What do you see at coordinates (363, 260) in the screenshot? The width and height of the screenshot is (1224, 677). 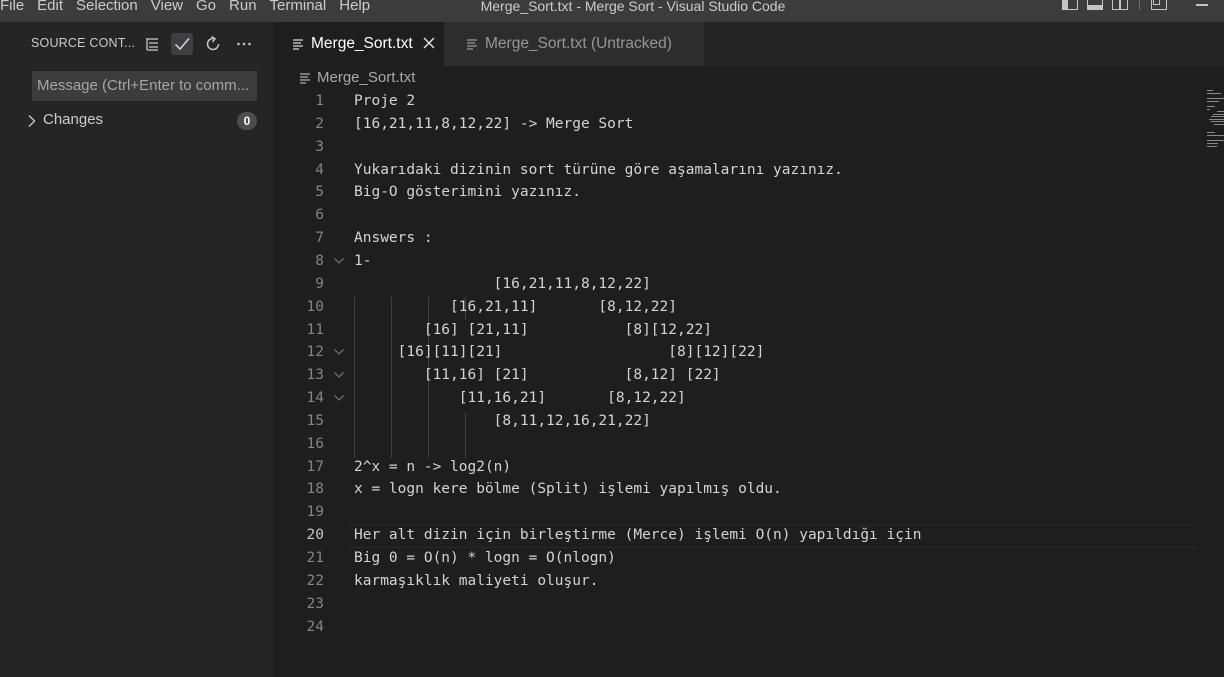 I see `line-text: 1-` at bounding box center [363, 260].